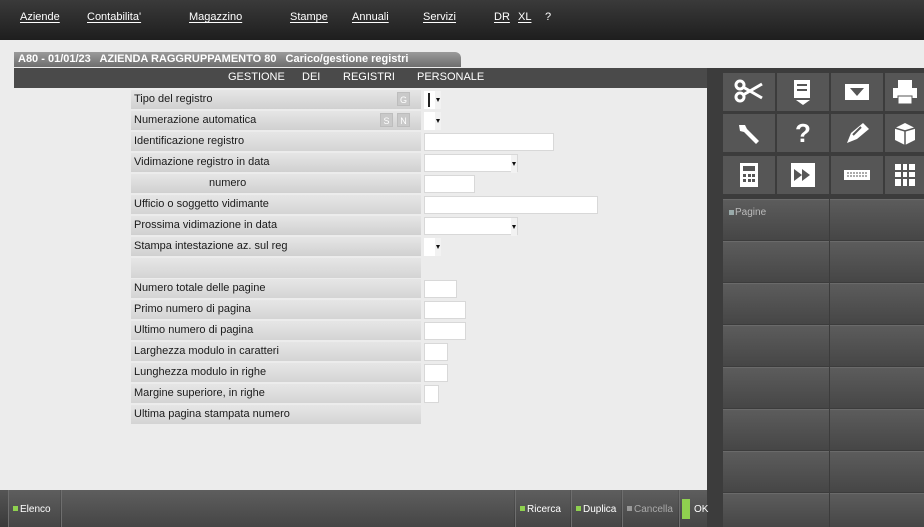  What do you see at coordinates (199, 393) in the screenshot?
I see `label-margine: Margine superiore, in righe` at bounding box center [199, 393].